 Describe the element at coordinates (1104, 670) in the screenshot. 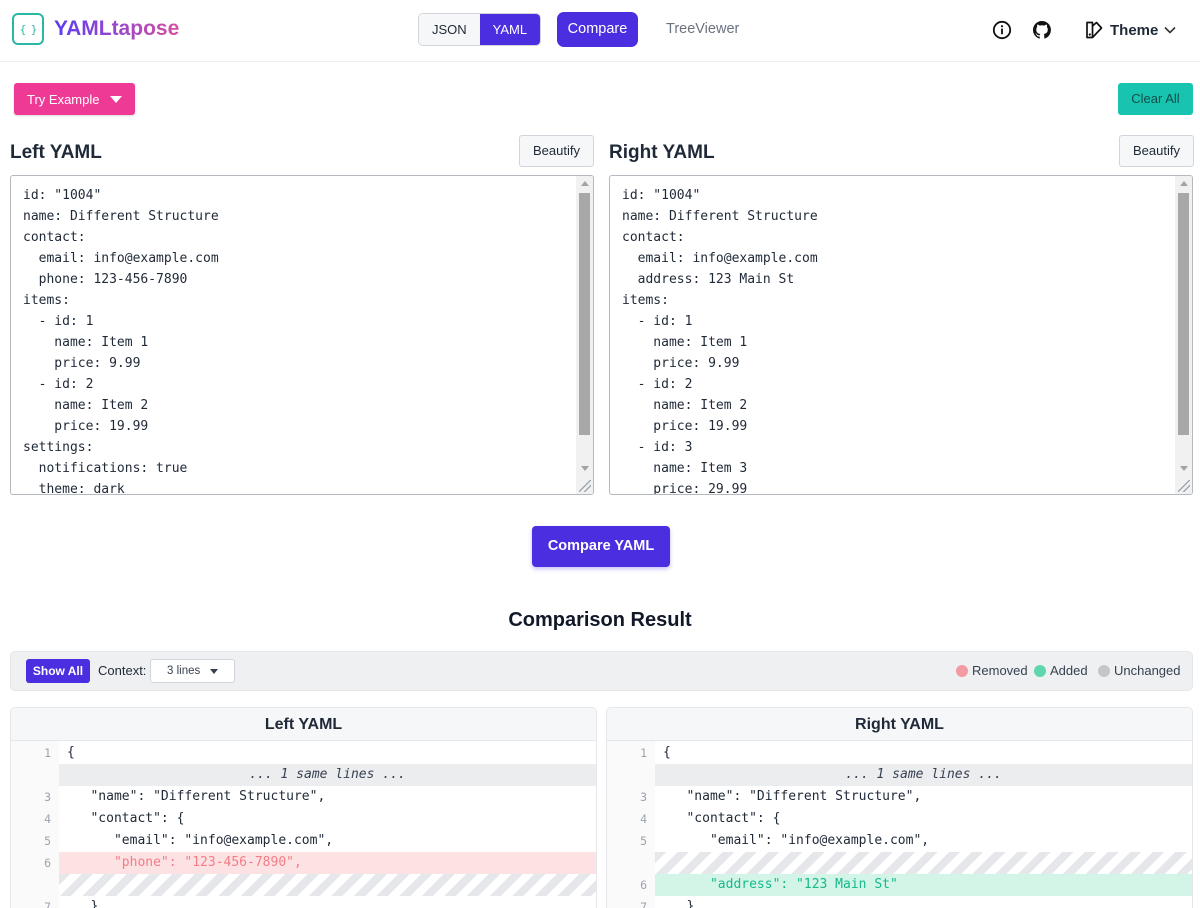

I see `unchanged-dot-icon` at that location.